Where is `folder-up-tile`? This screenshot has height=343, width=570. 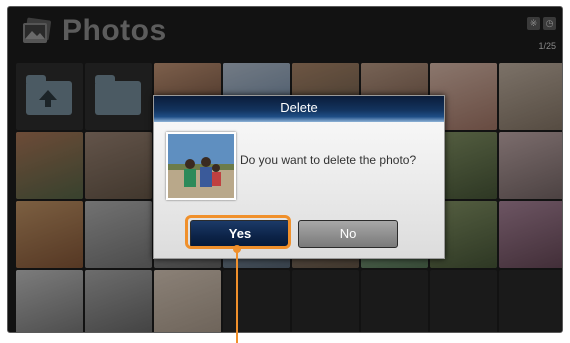 folder-up-tile is located at coordinates (49, 96).